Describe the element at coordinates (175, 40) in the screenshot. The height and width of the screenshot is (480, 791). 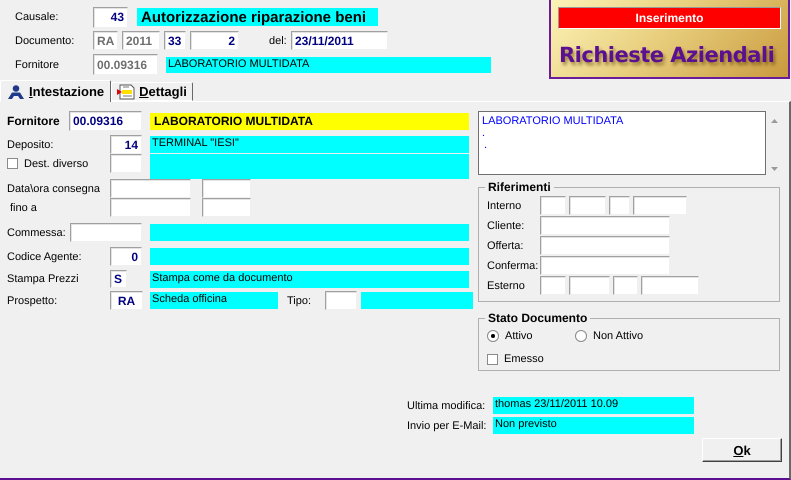
I see `input-field: 33` at that location.